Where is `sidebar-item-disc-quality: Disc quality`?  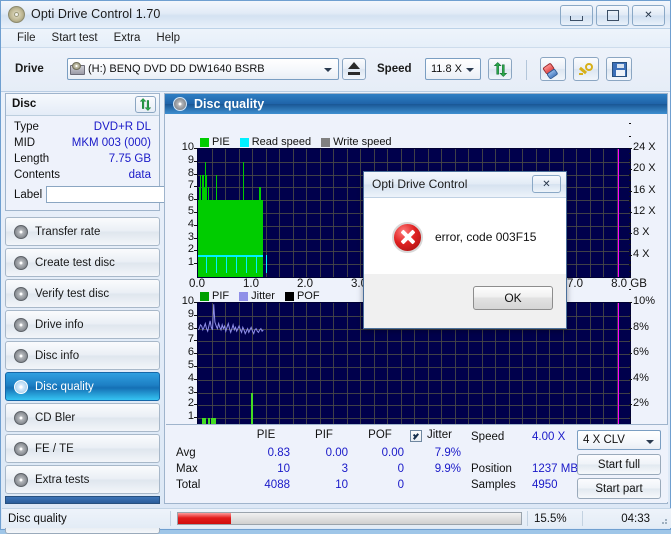 sidebar-item-disc-quality: Disc quality is located at coordinates (82, 386).